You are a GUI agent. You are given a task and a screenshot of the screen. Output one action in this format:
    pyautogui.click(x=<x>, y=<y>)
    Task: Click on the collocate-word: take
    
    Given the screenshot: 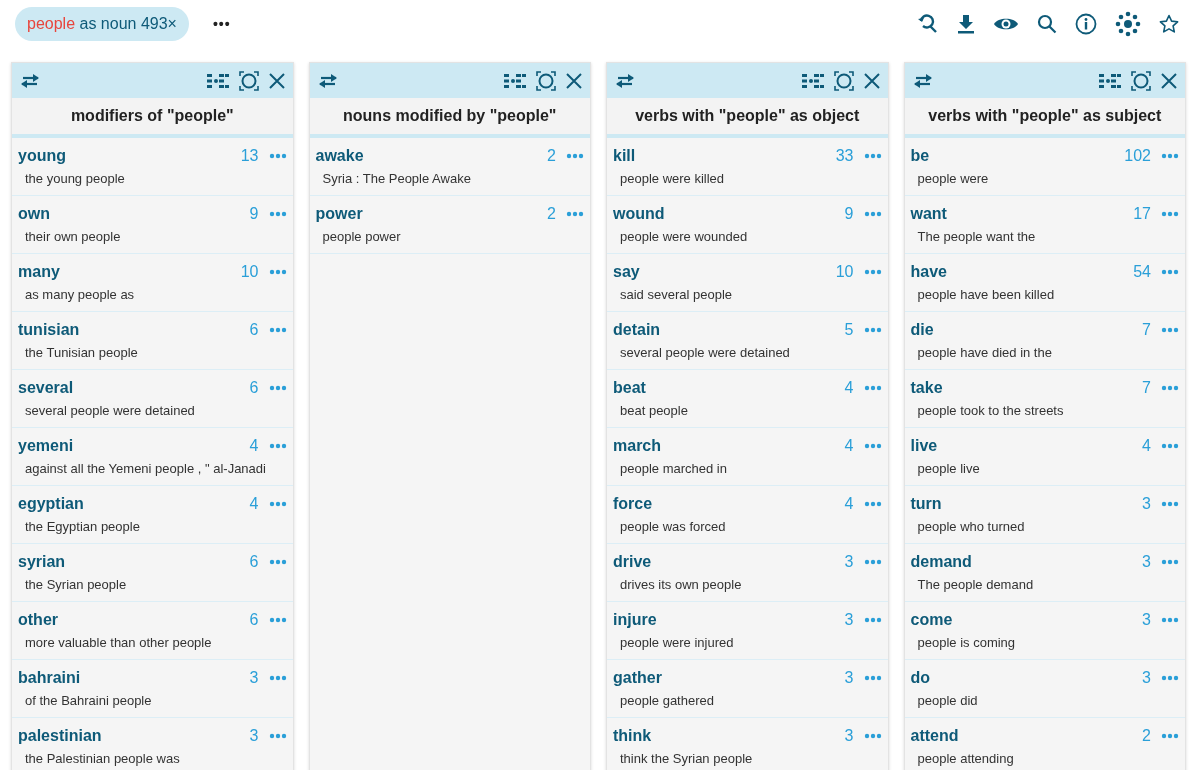 What is the action you would take?
    pyautogui.click(x=926, y=388)
    